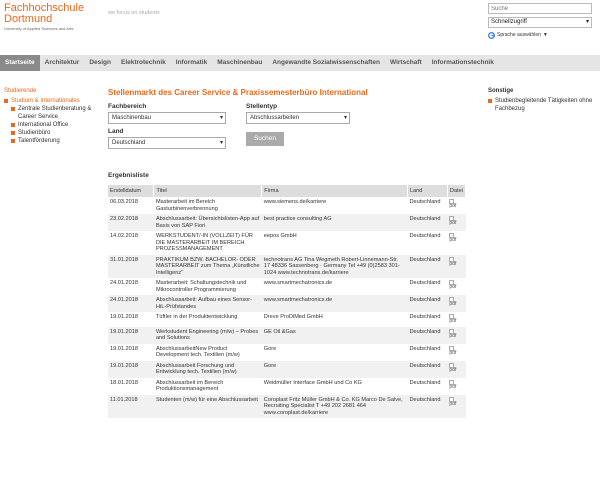 Image resolution: width=600 pixels, height=481 pixels. I want to click on date-cell: 06.03.2018, so click(124, 202).